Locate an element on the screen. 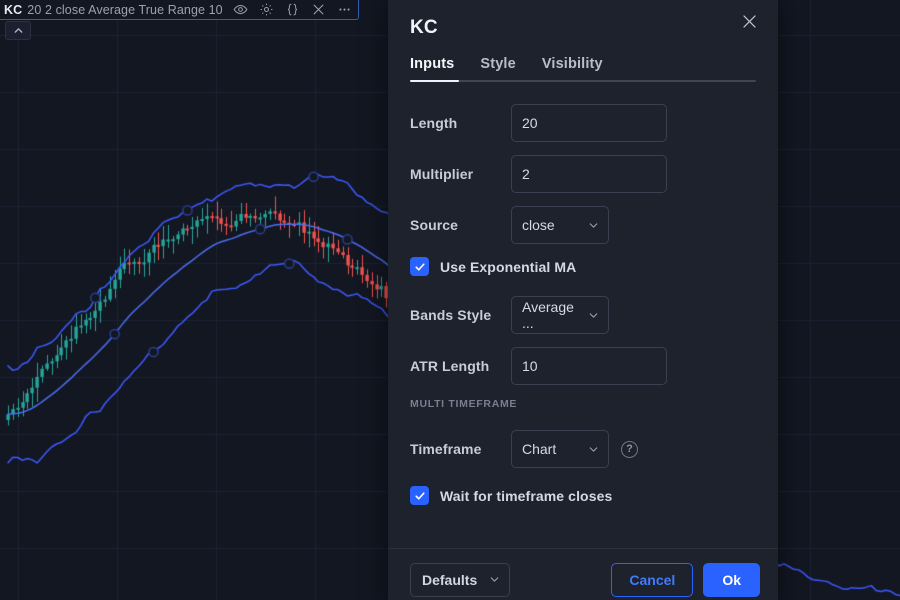 The image size is (900, 600). tab-inputs: Inputs is located at coordinates (432, 69).